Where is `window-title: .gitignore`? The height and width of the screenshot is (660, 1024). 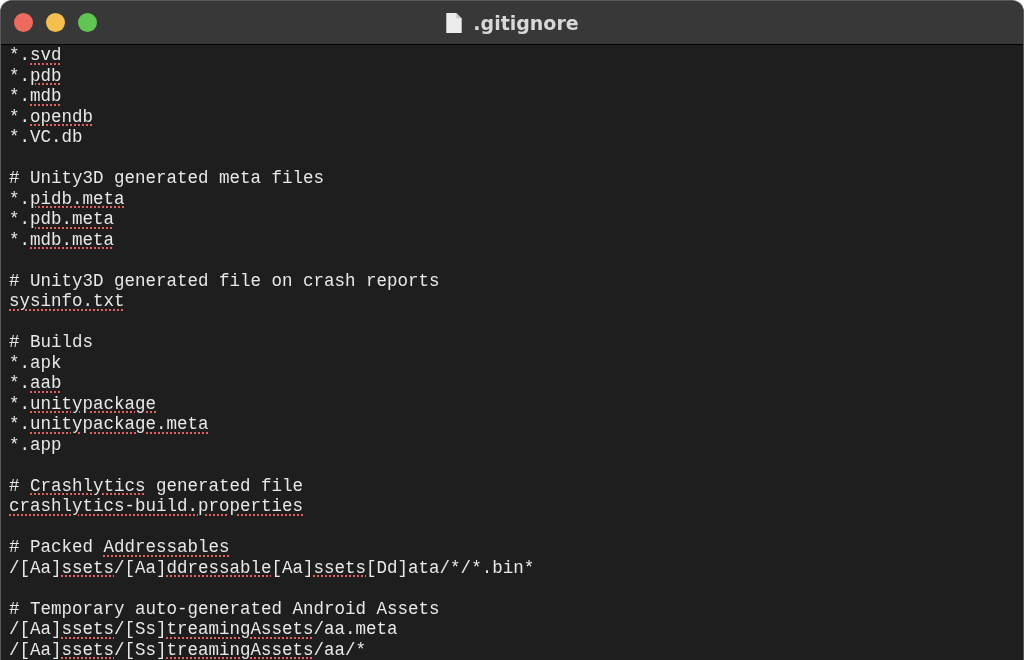 window-title: .gitignore is located at coordinates (526, 22).